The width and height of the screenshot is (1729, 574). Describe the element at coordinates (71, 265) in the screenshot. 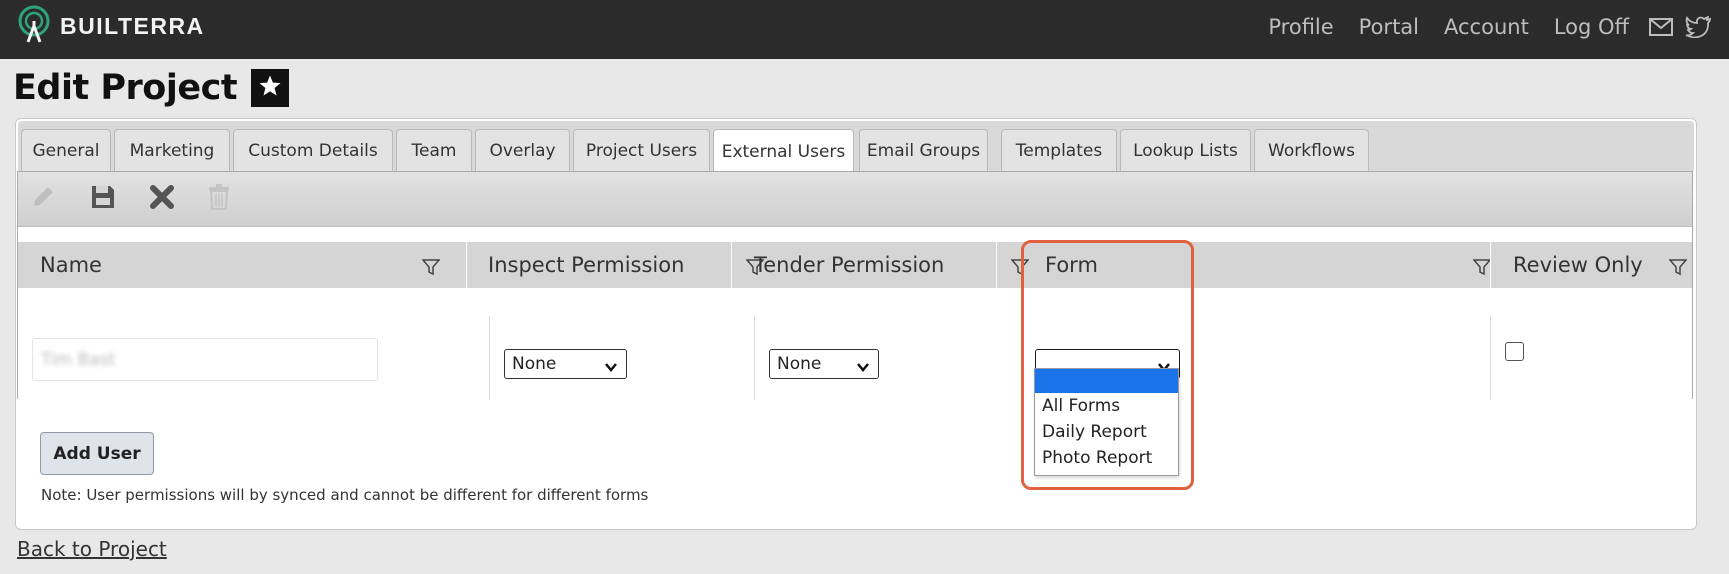

I see `column-label-name: Name` at that location.